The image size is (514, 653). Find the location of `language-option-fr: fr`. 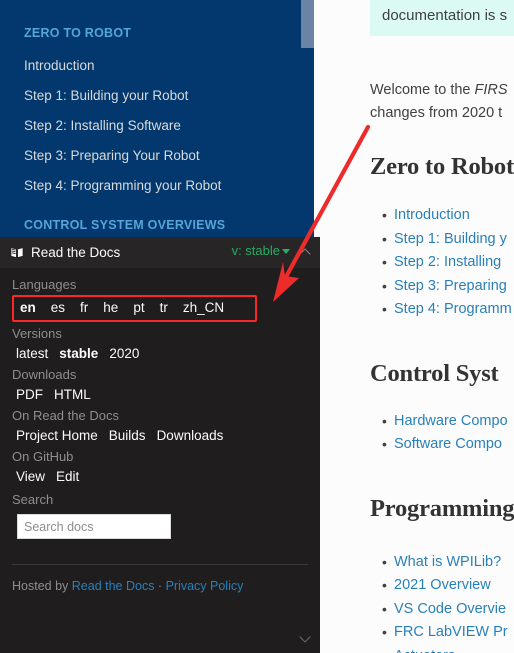

language-option-fr: fr is located at coordinates (84, 308).